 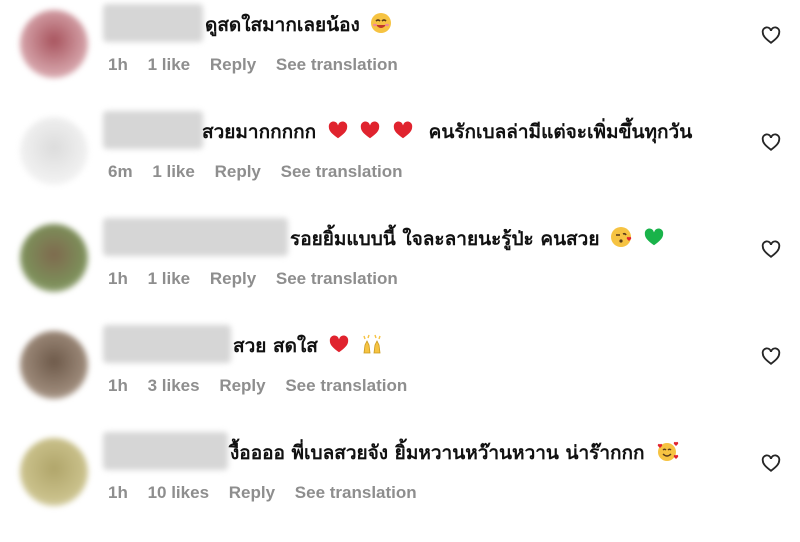 I want to click on smiling-face-icon, so click(x=381, y=25).